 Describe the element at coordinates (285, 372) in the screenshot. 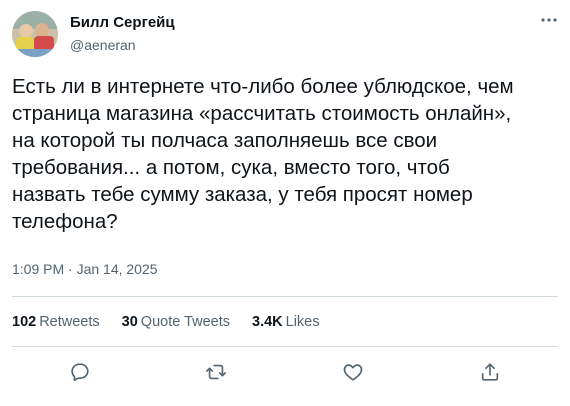

I see `tweet-actions` at that location.